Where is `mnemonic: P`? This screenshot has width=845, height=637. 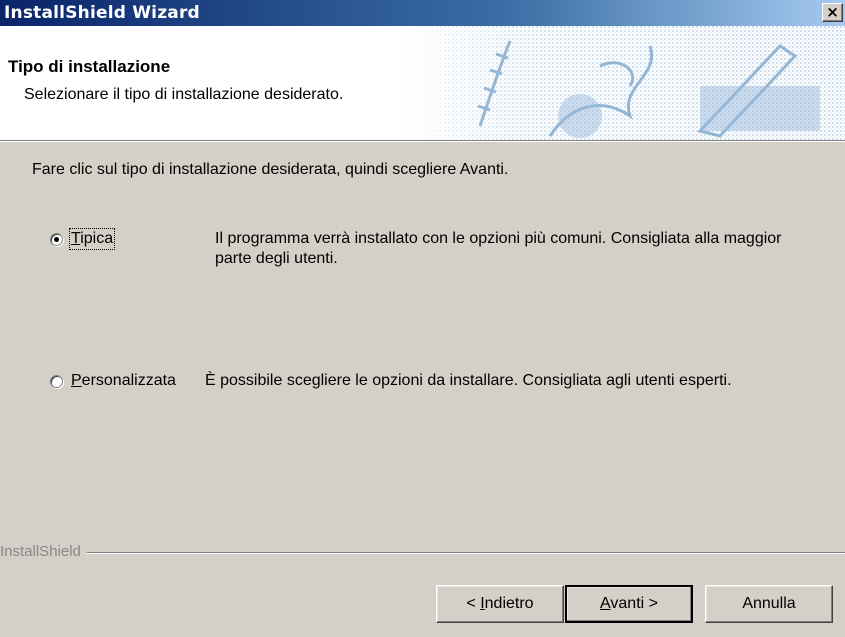
mnemonic: P is located at coordinates (76, 380).